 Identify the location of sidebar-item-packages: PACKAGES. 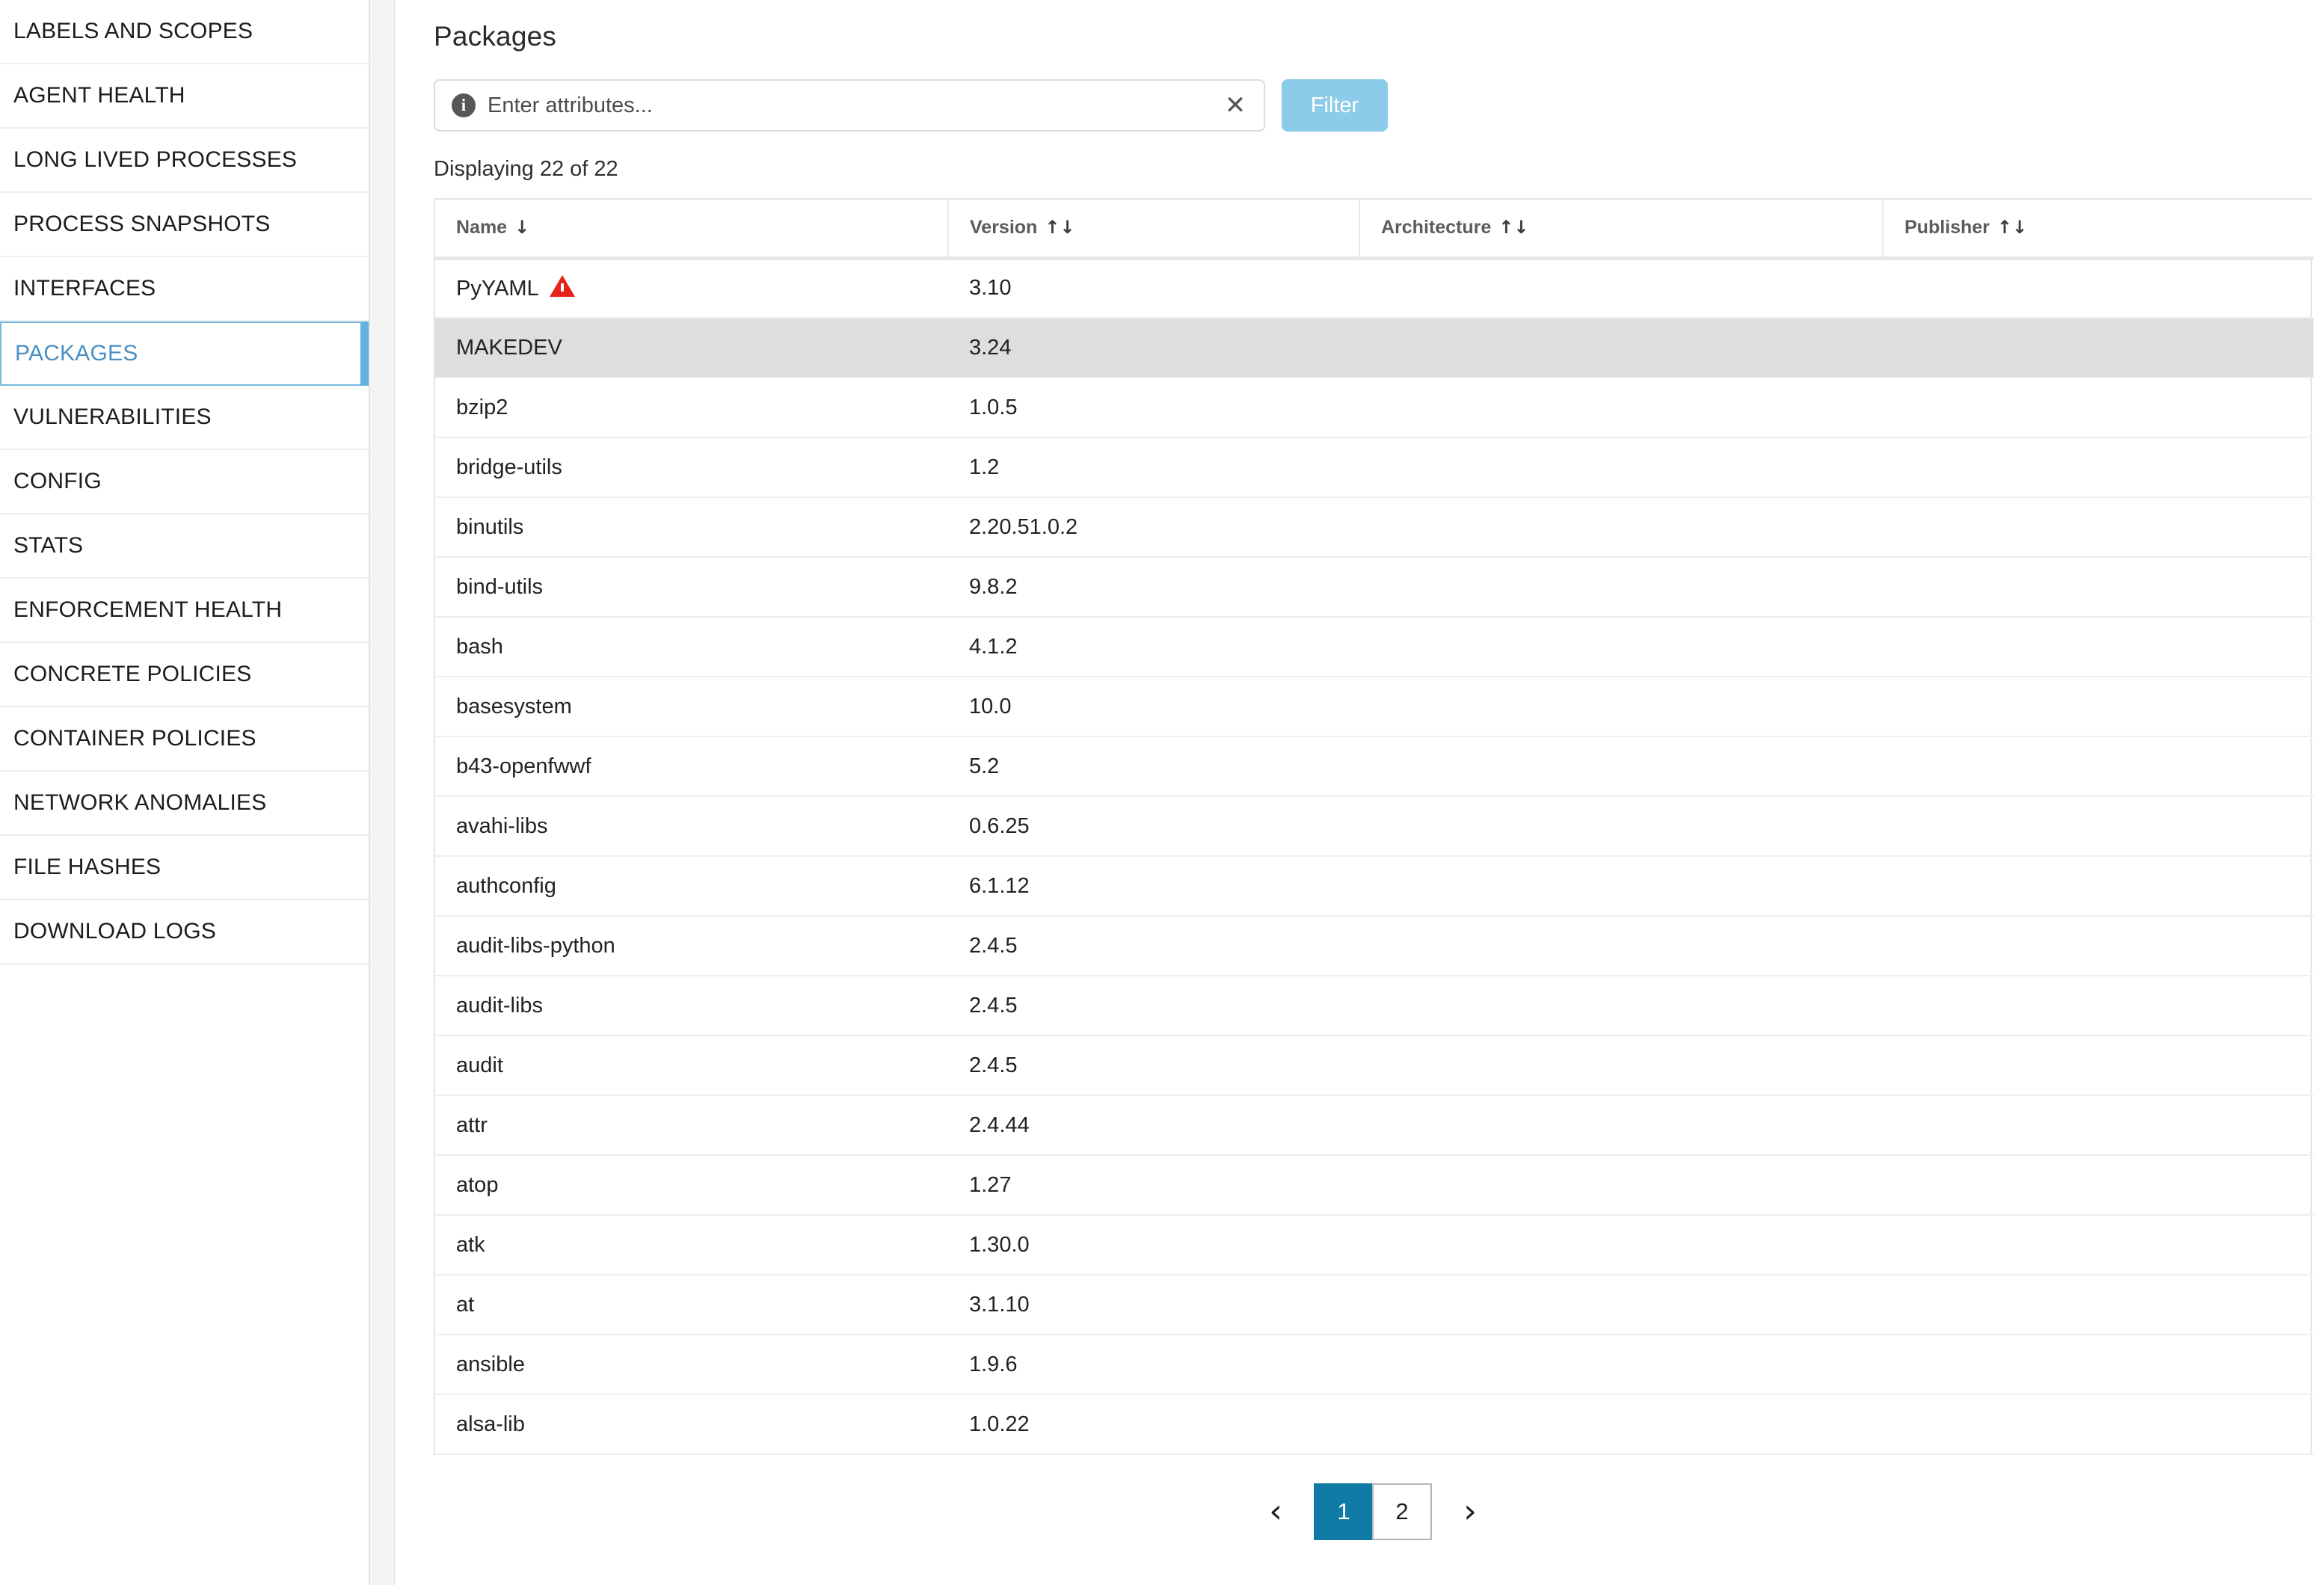
(184, 353).